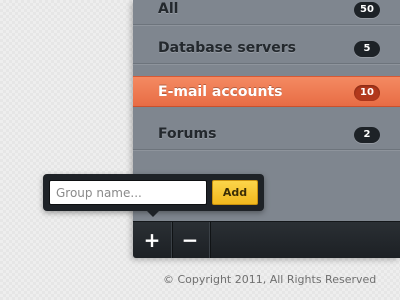 This screenshot has width=400, height=300. I want to click on remove-group-button: −, so click(190, 240).